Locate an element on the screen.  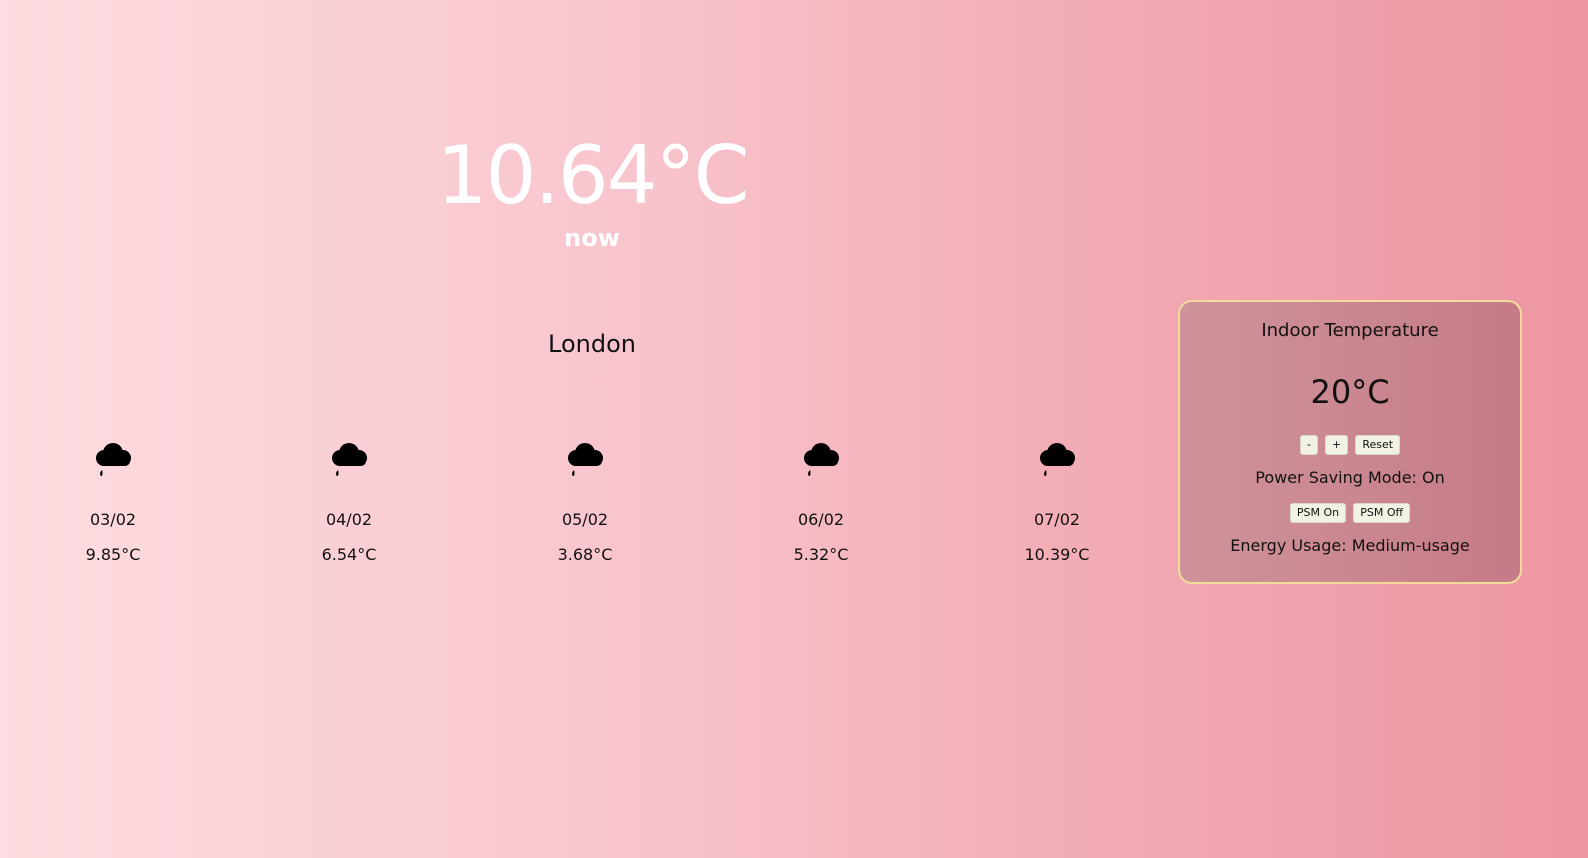
decrease-temperature-button: - is located at coordinates (1308, 444).